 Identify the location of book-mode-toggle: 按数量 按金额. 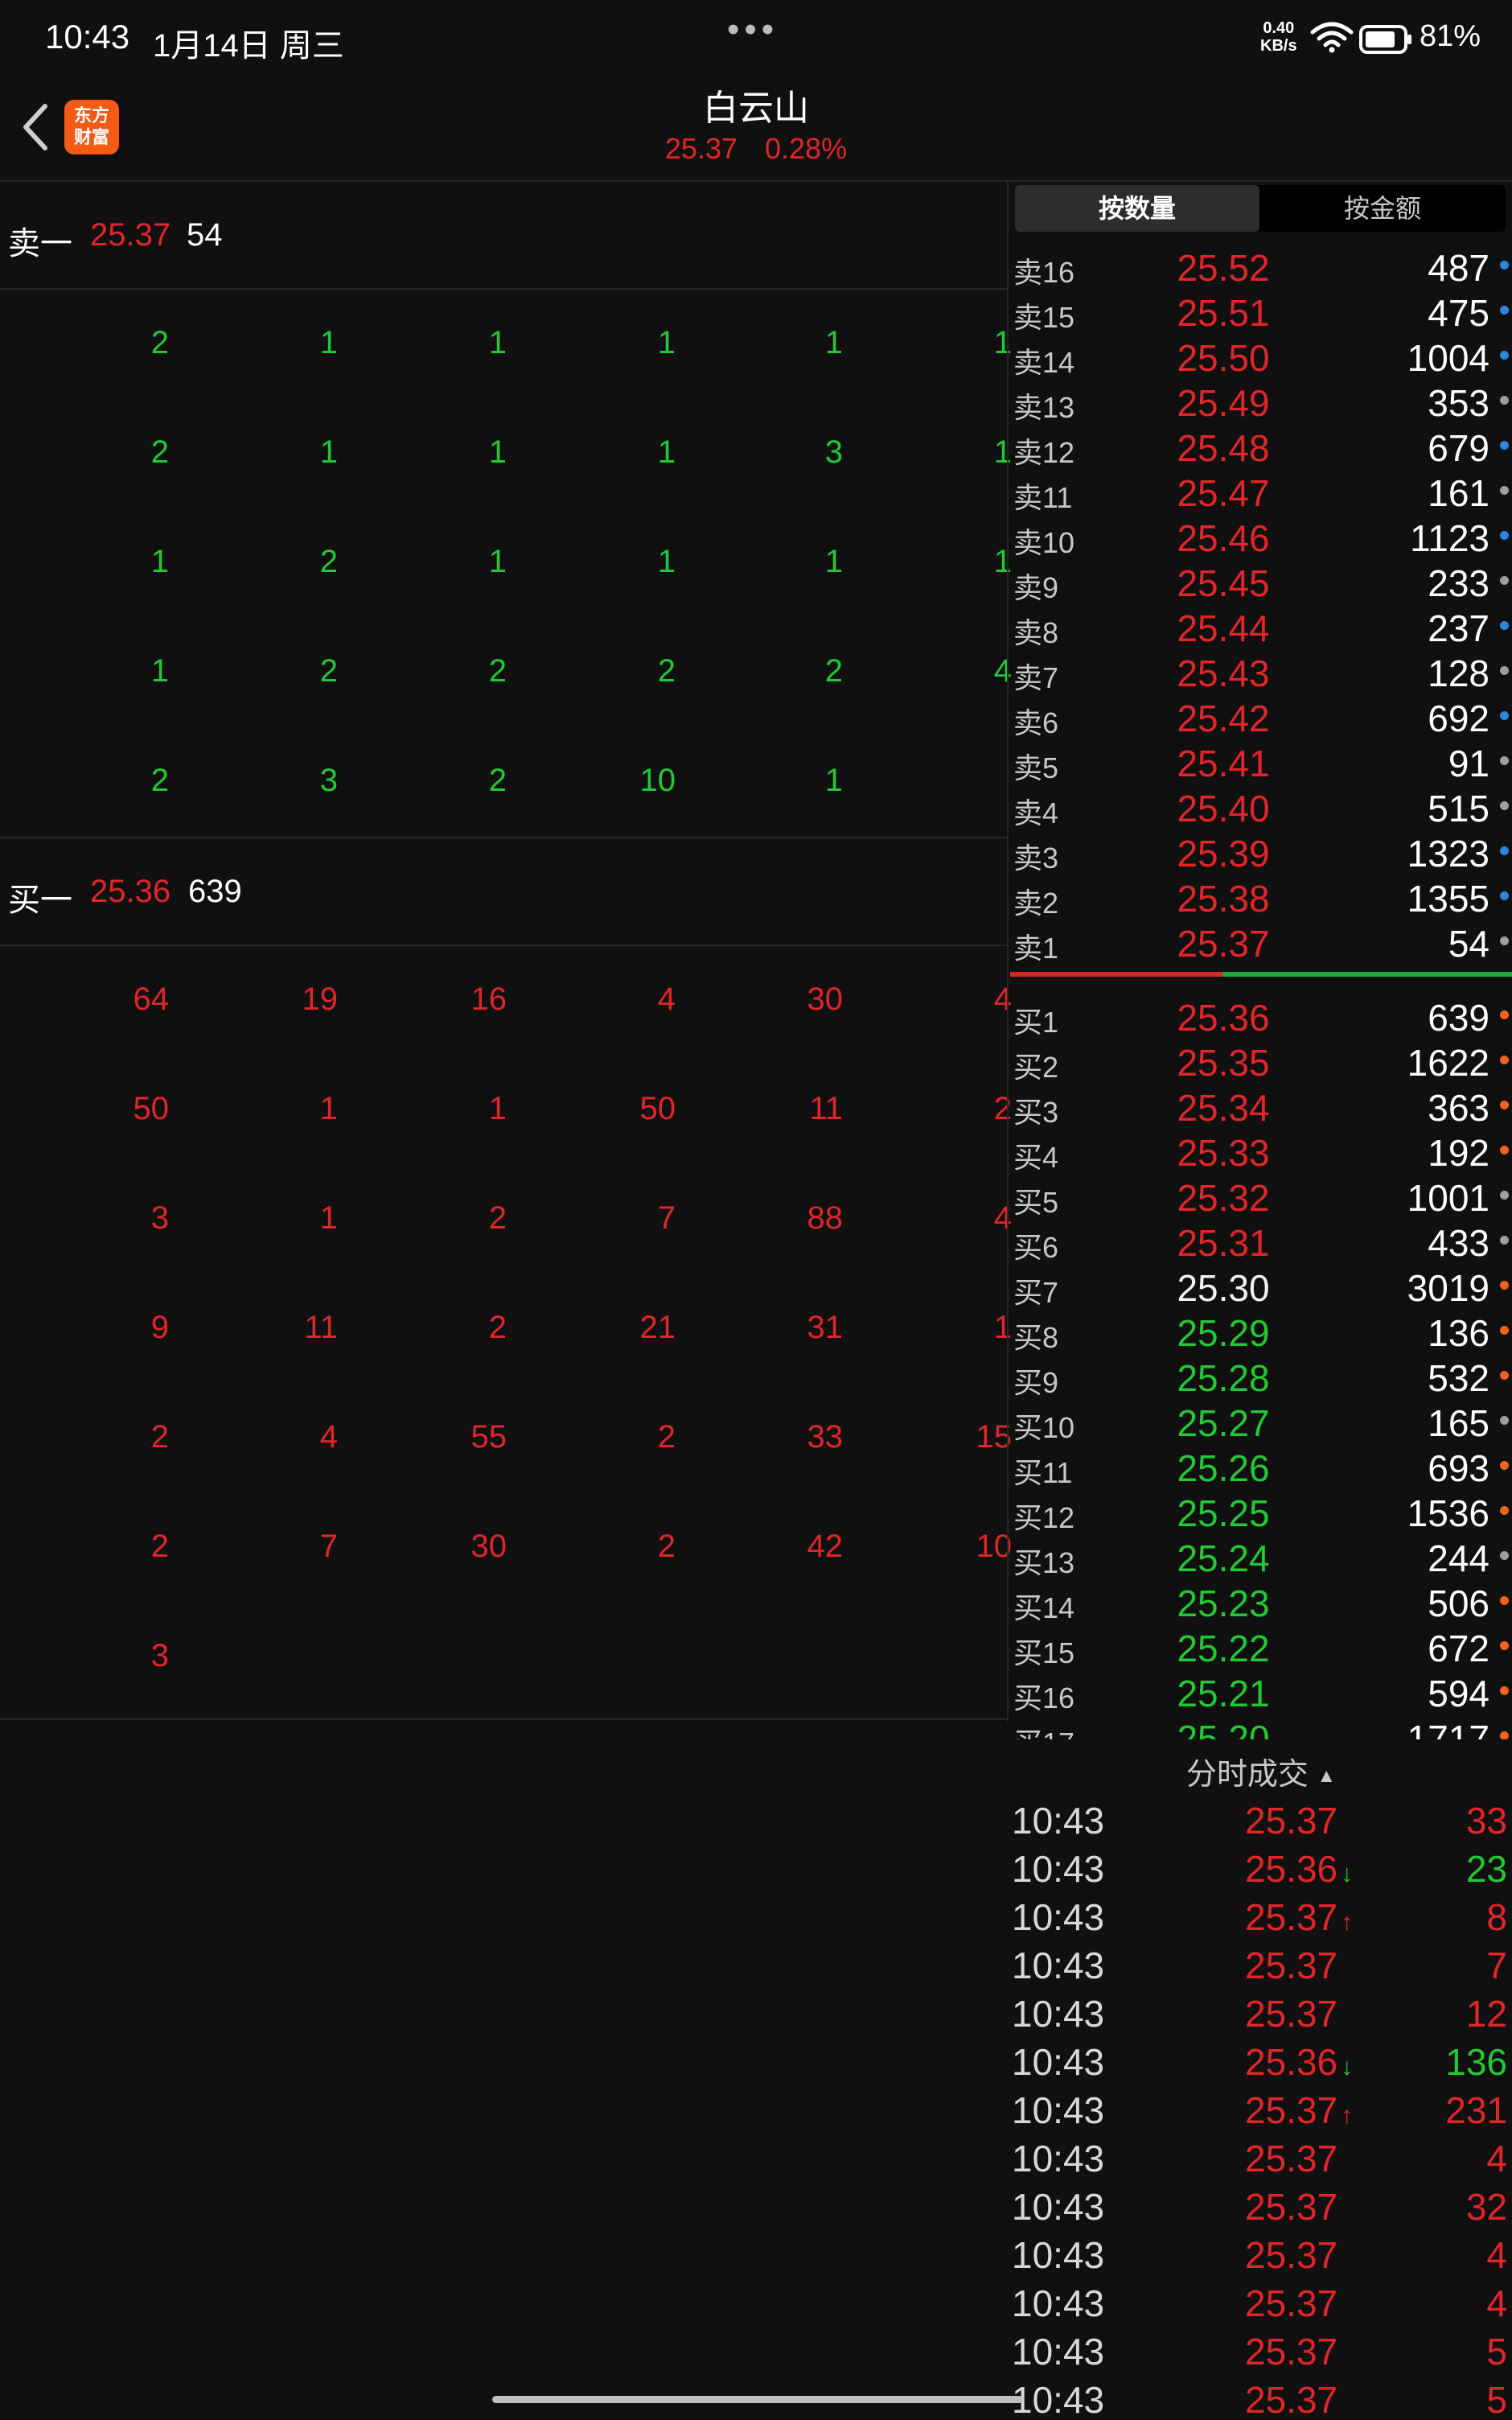
(1261, 208).